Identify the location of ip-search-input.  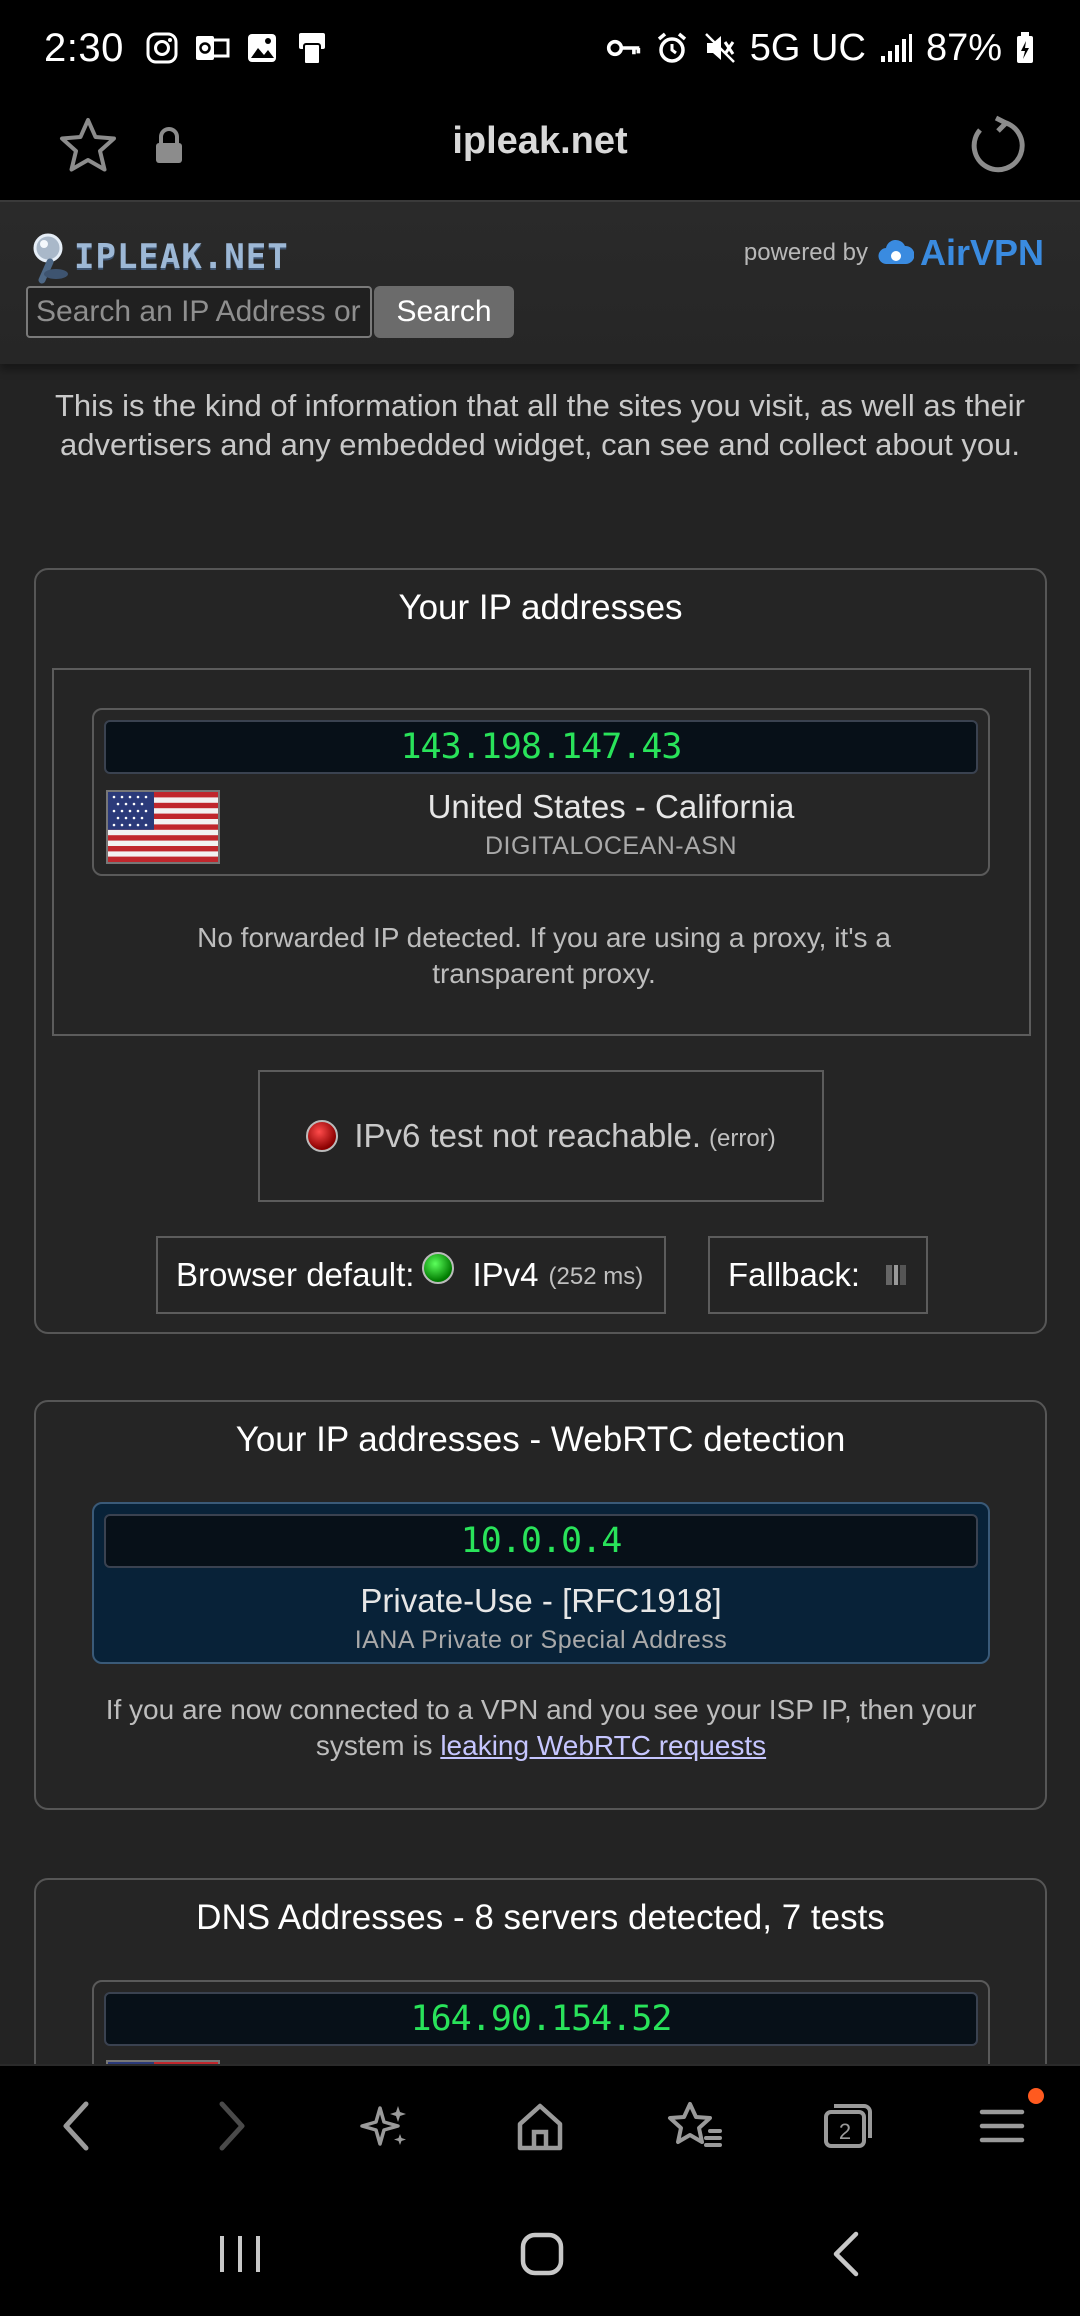
(199, 312).